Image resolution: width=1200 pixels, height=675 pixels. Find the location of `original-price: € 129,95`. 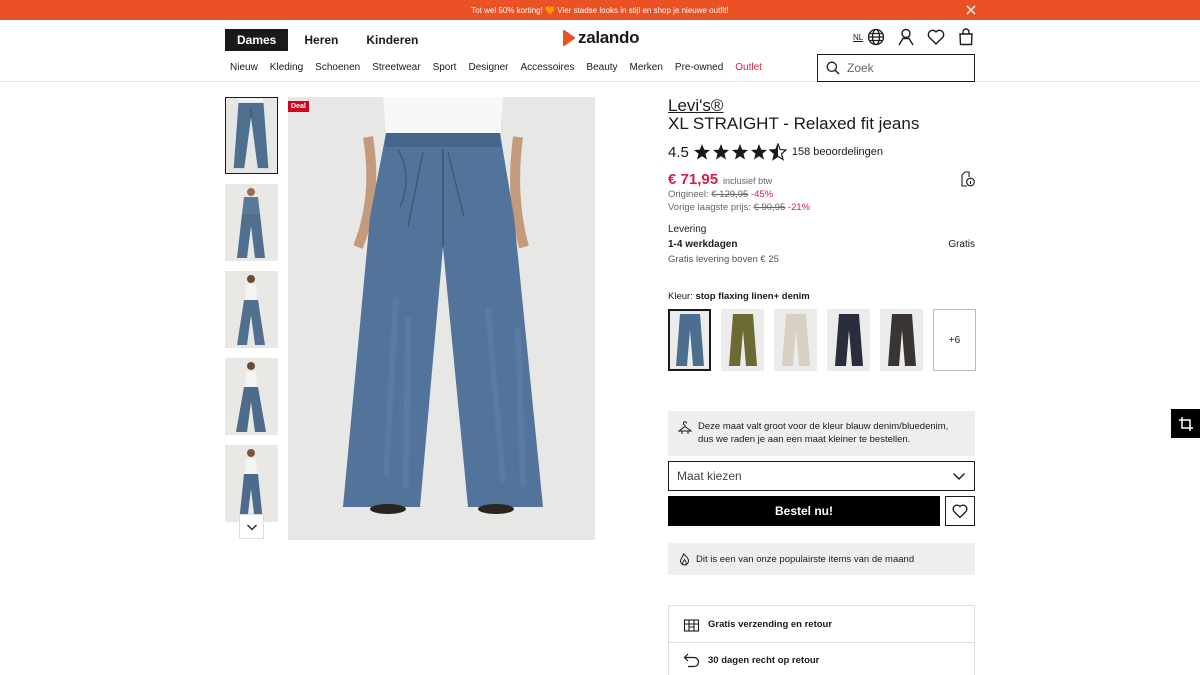

original-price: € 129,95 is located at coordinates (730, 194).